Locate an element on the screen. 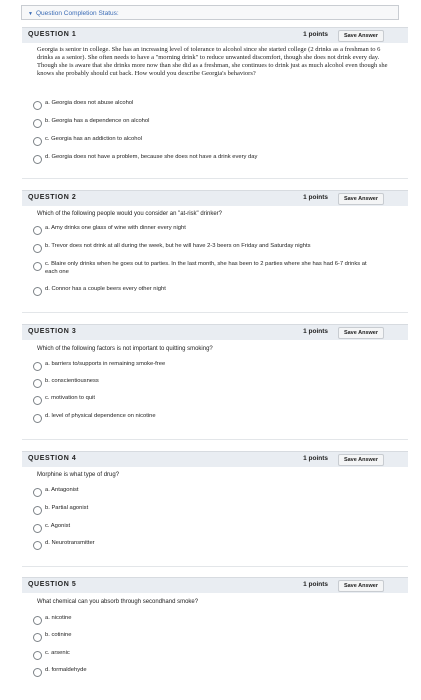  question-header: QUESTION 3 1 points Save Answer is located at coordinates (215, 332).